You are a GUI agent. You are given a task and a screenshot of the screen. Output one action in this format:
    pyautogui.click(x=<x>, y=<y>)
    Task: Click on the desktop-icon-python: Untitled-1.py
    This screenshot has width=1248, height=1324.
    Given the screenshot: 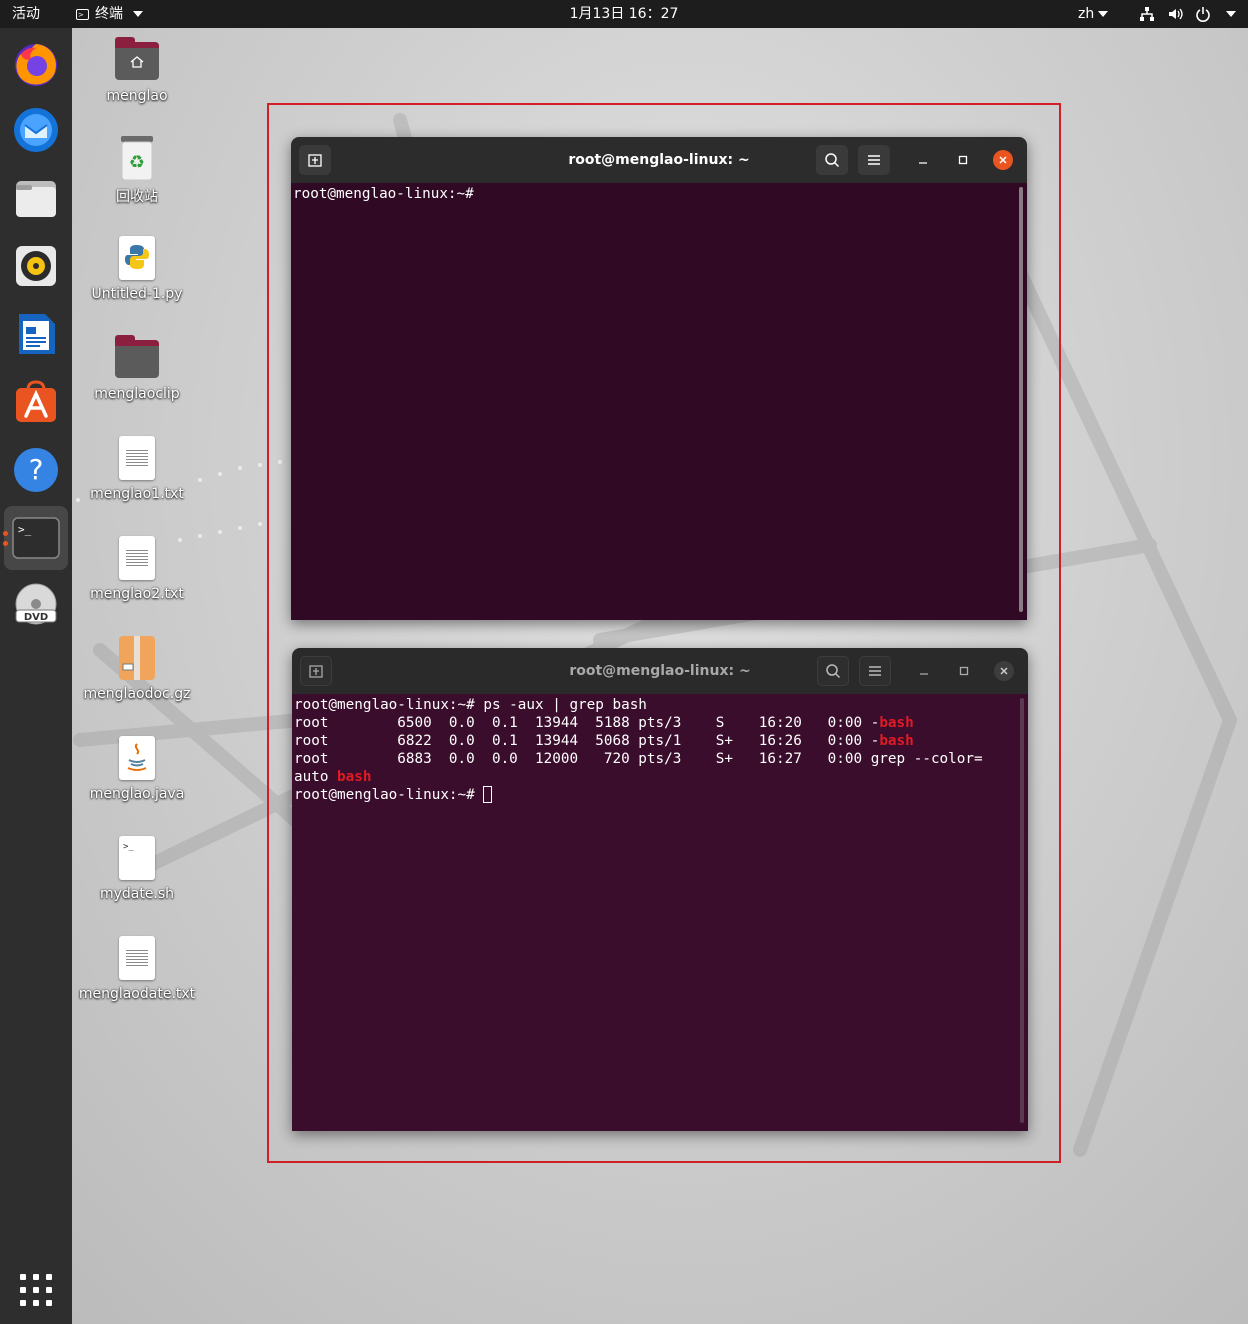 What is the action you would take?
    pyautogui.click(x=137, y=268)
    